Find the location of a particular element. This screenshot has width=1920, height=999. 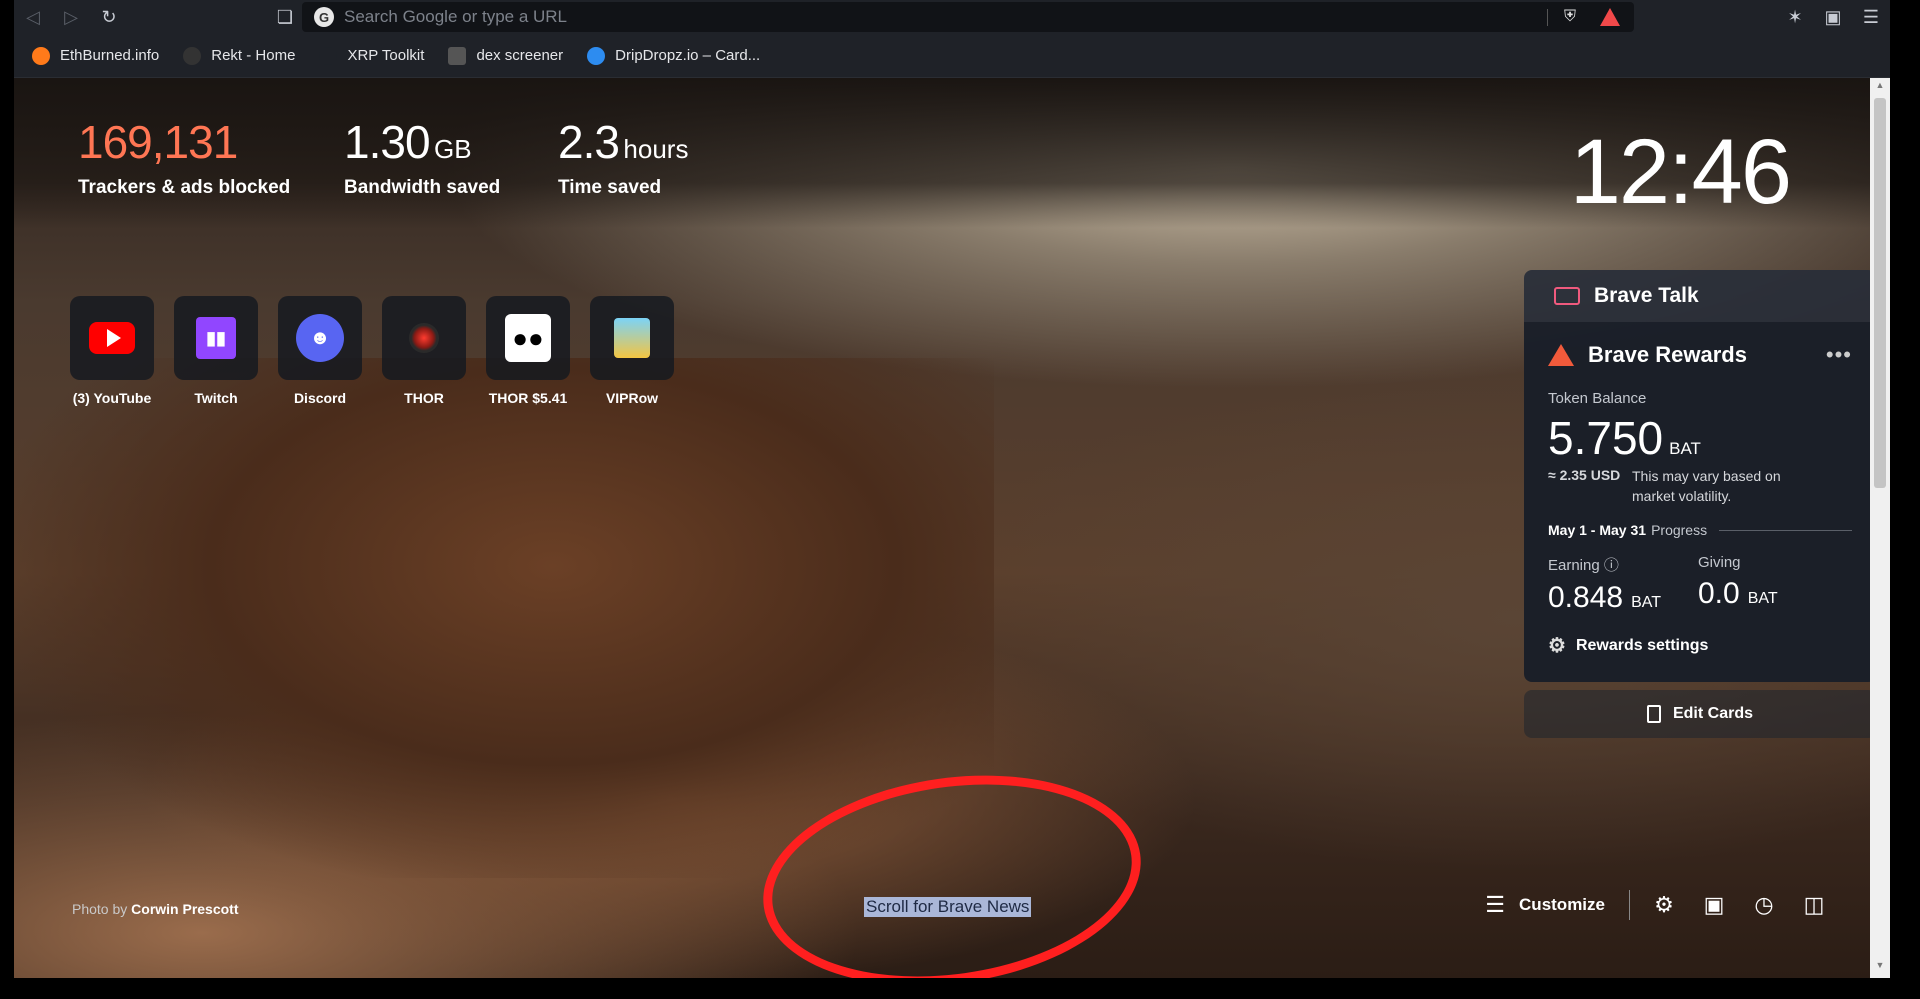

earning-label: Earning is located at coordinates (1574, 566).